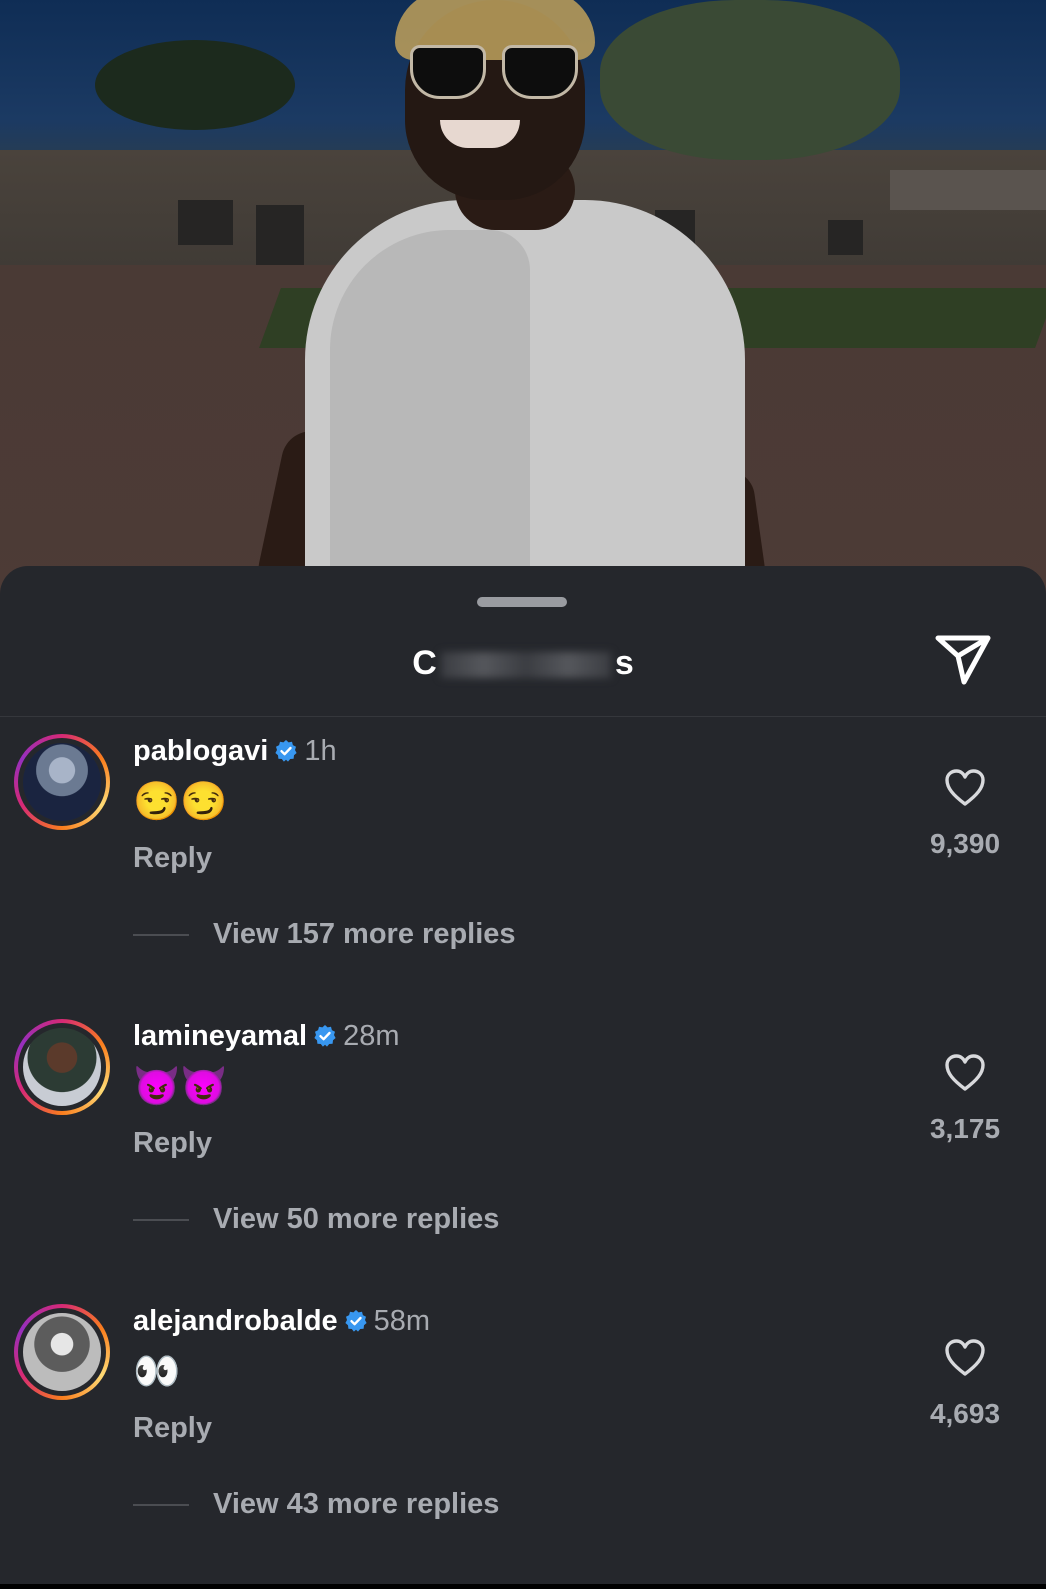 This screenshot has height=1589, width=1046. Describe the element at coordinates (356, 1504) in the screenshot. I see `view-more-replies-label: View 43 more replies` at that location.